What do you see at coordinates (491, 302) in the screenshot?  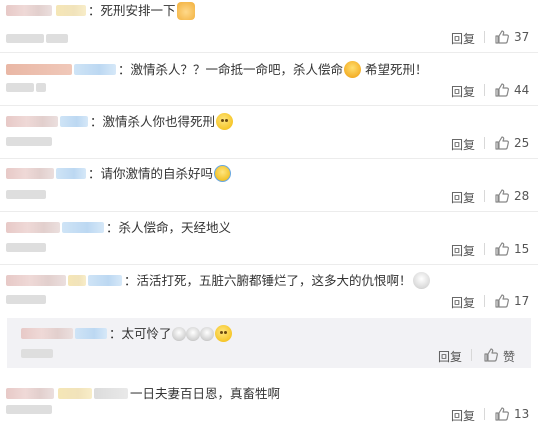 I see `comment-actions: 回复 17` at bounding box center [491, 302].